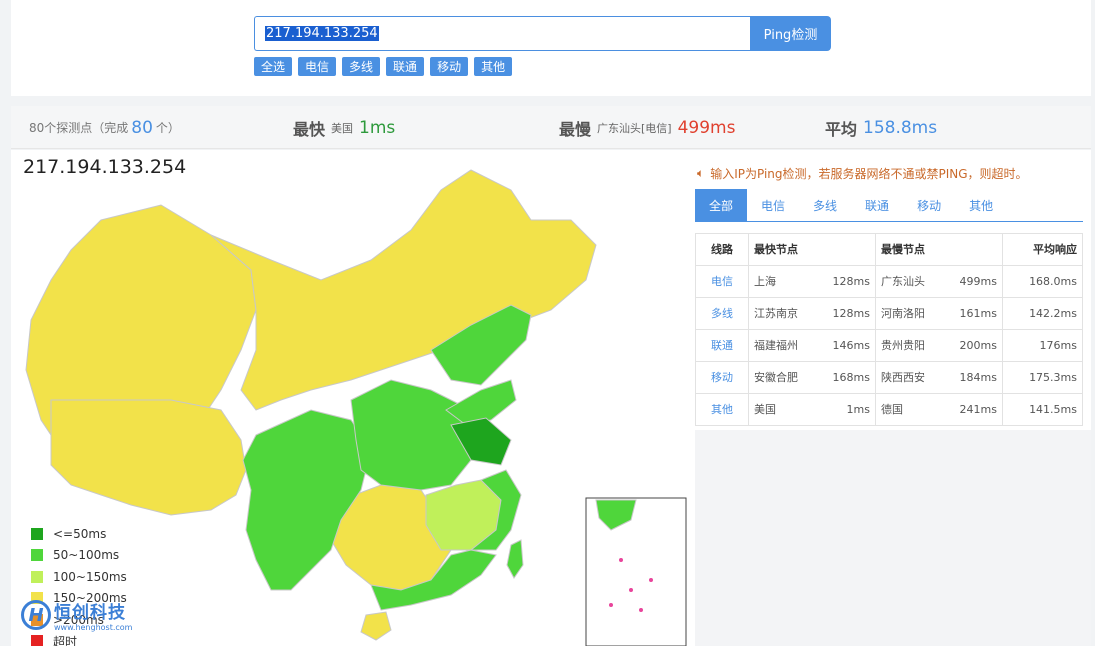 This screenshot has height=646, width=1095. Describe the element at coordinates (903, 282) in the screenshot. I see `slow-node-name: 广东汕头` at that location.